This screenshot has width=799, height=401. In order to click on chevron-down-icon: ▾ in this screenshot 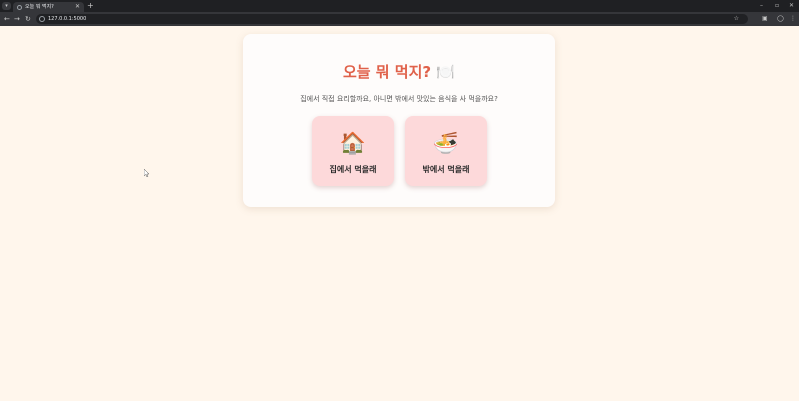, I will do `click(6, 6)`.